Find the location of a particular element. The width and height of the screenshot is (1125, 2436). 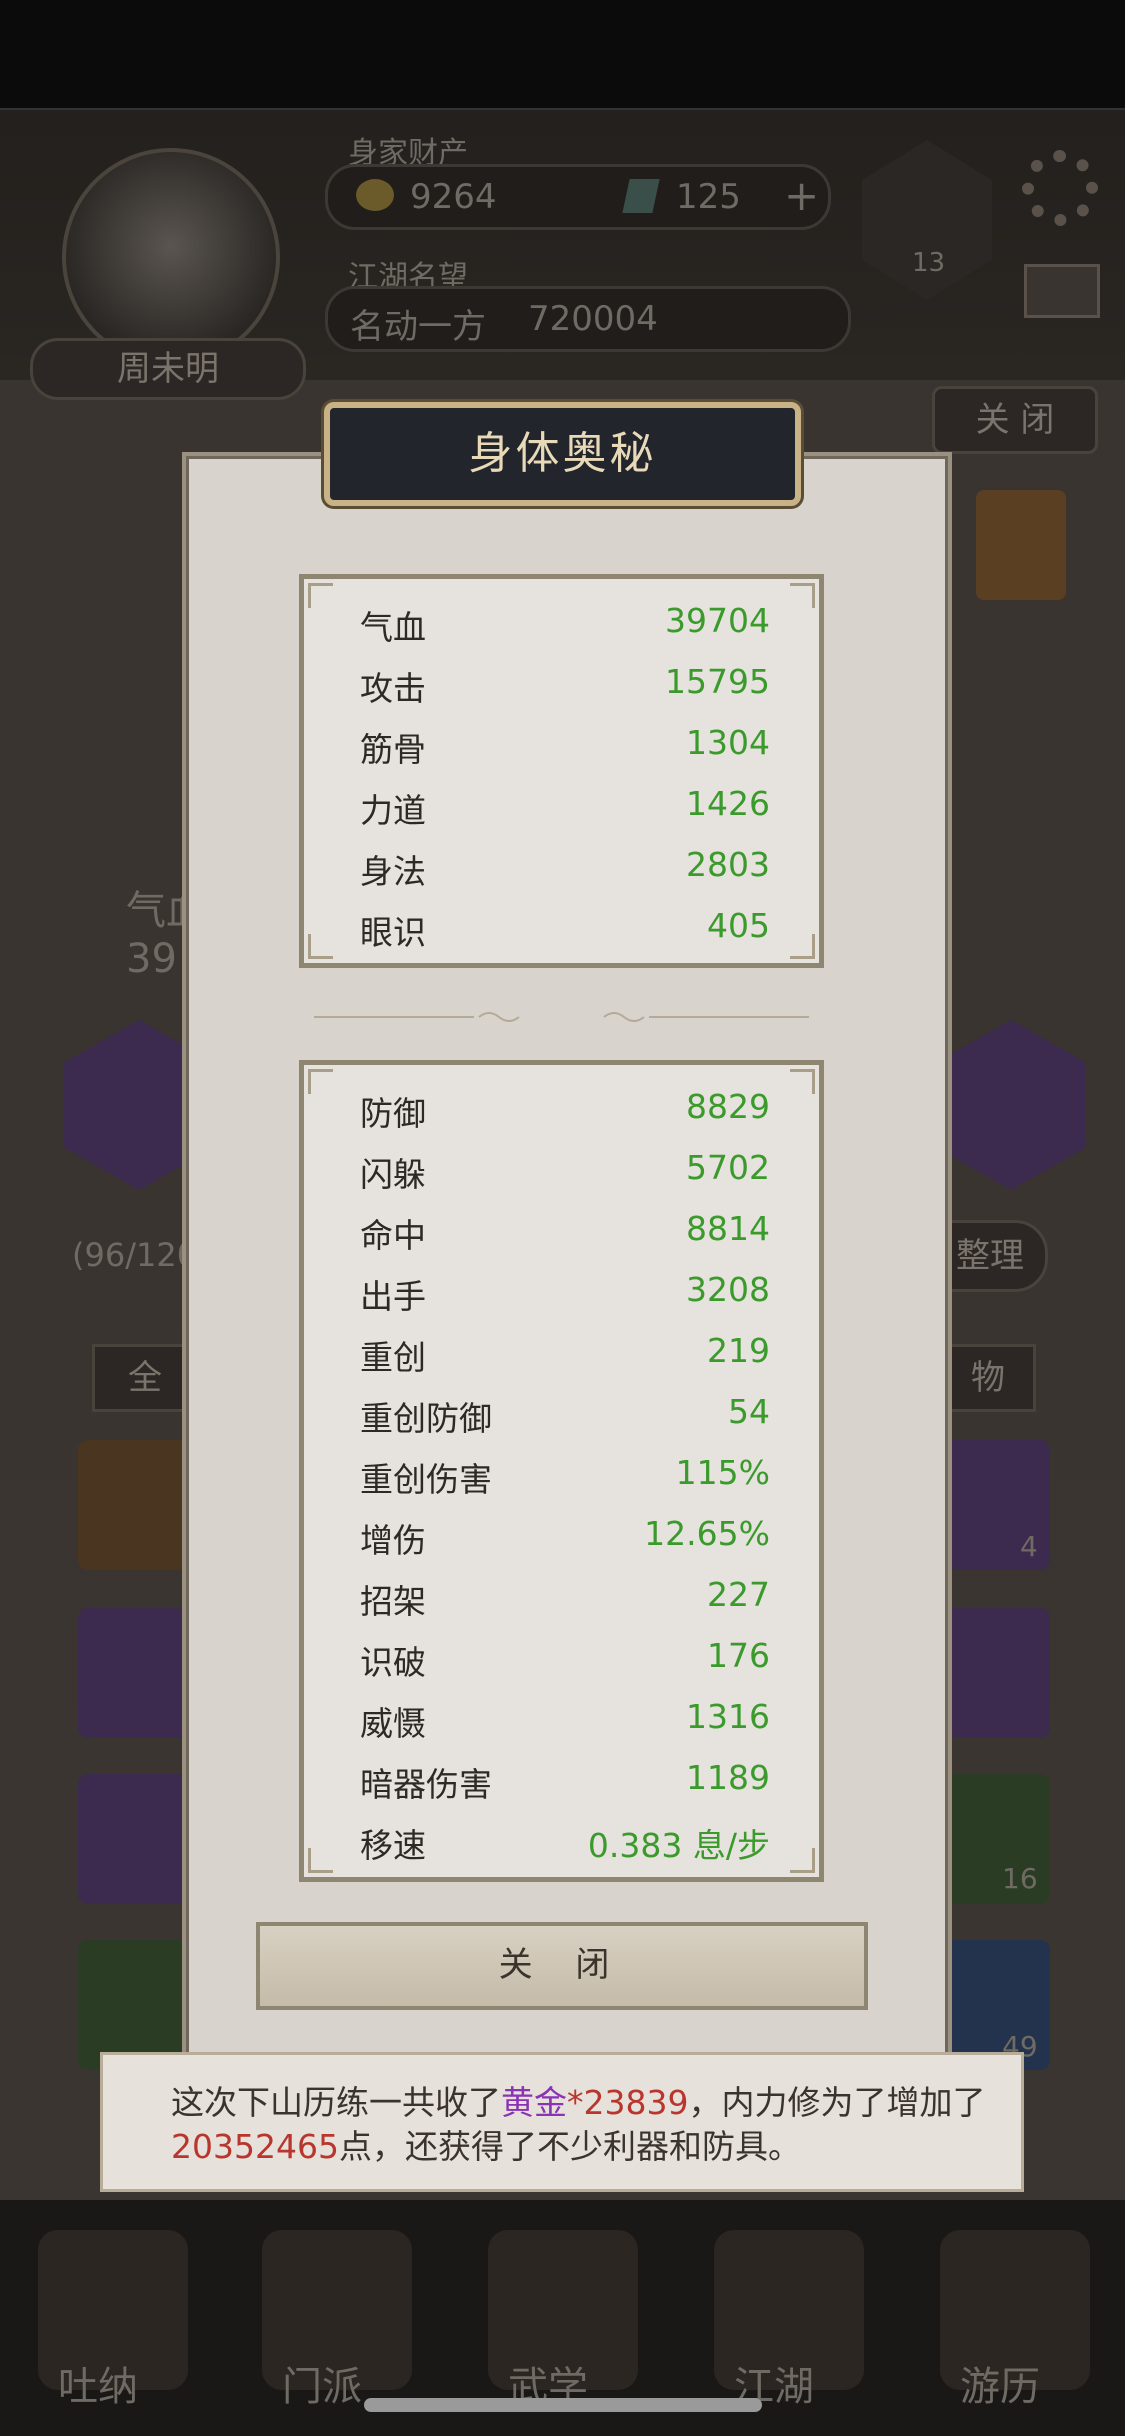

stat-value: 8814 is located at coordinates (728, 1228).